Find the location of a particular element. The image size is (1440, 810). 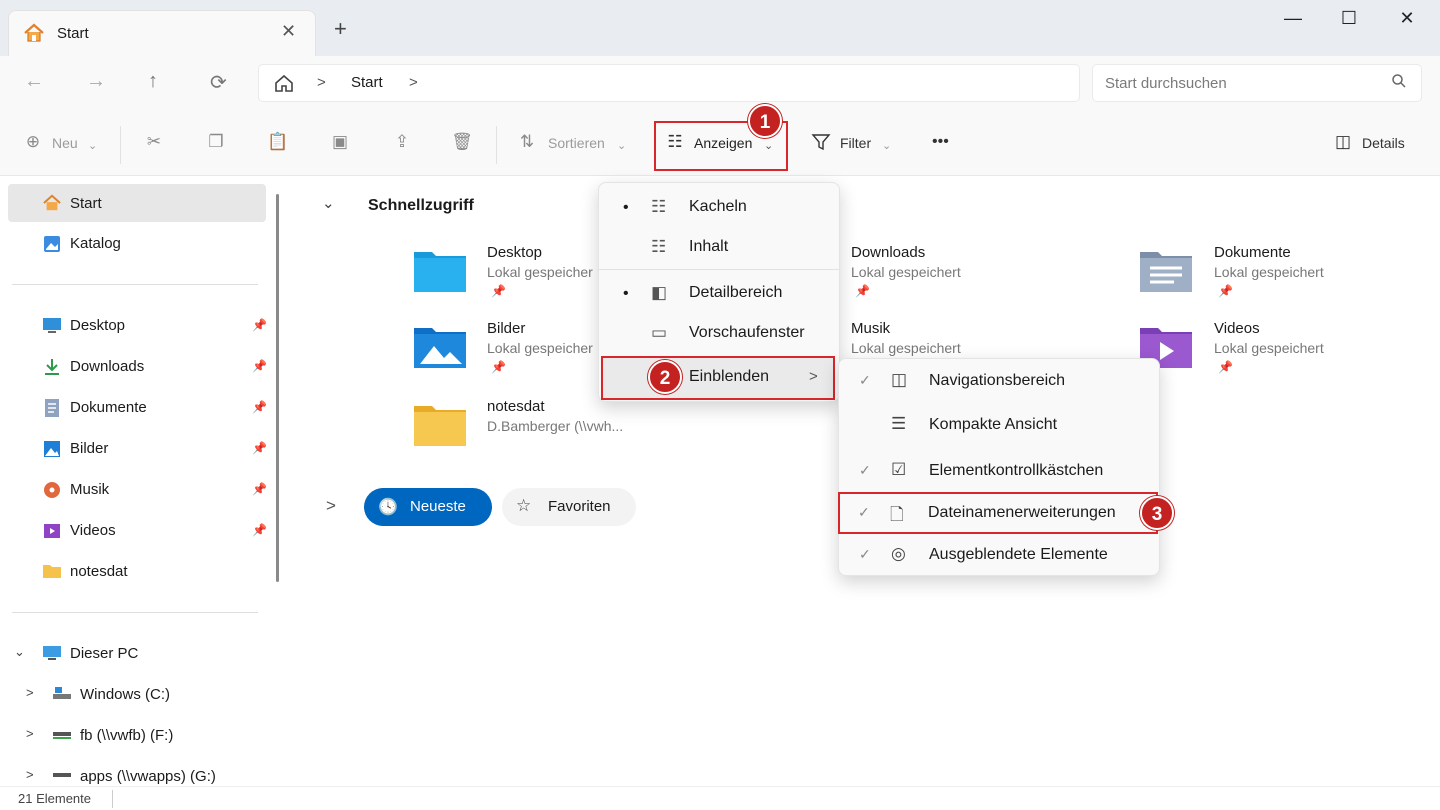

breadcrumb-start: Start is located at coordinates (367, 82).